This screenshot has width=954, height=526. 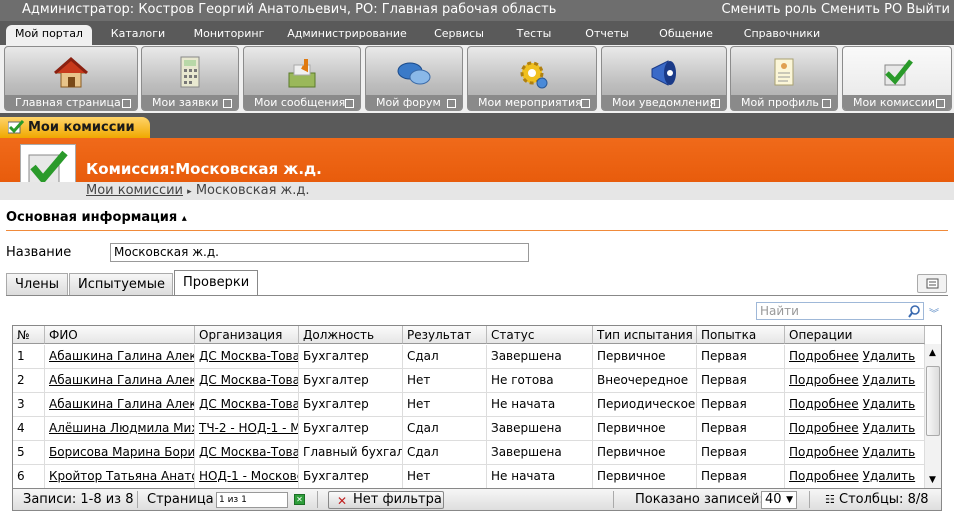 What do you see at coordinates (184, 218) in the screenshot?
I see `collapse-toggle-icon: ▴` at bounding box center [184, 218].